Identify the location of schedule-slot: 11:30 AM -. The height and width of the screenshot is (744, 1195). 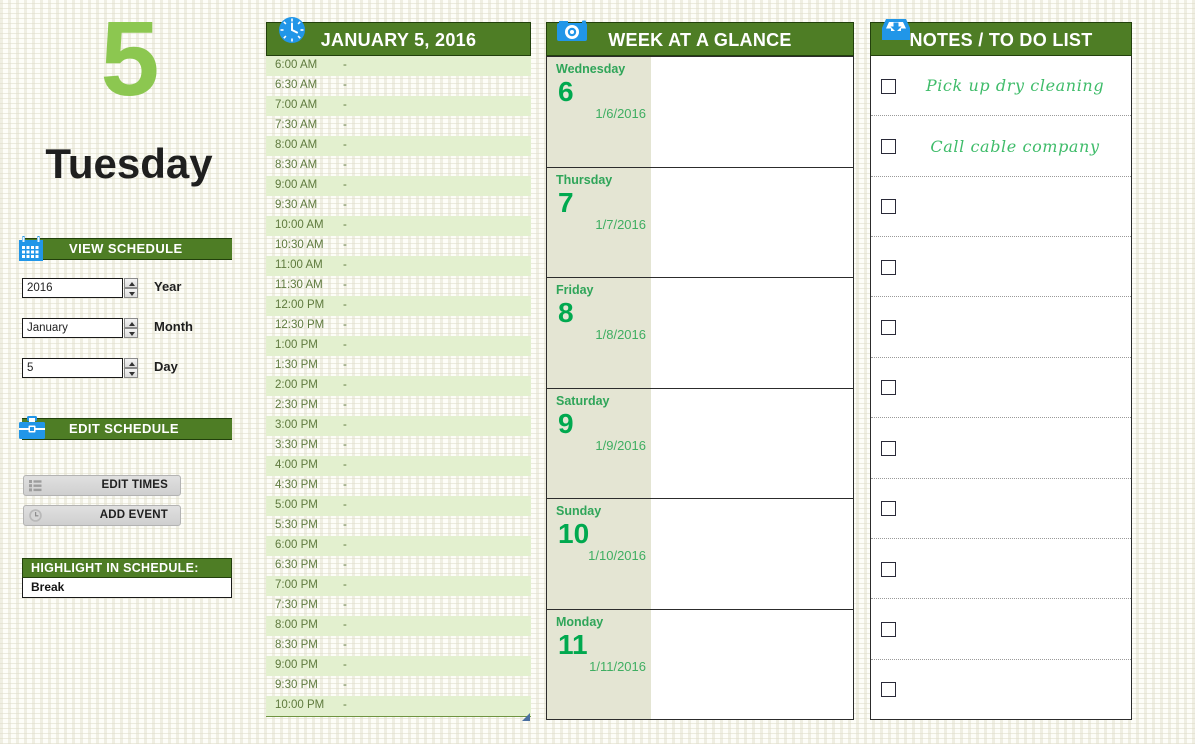
(398, 286).